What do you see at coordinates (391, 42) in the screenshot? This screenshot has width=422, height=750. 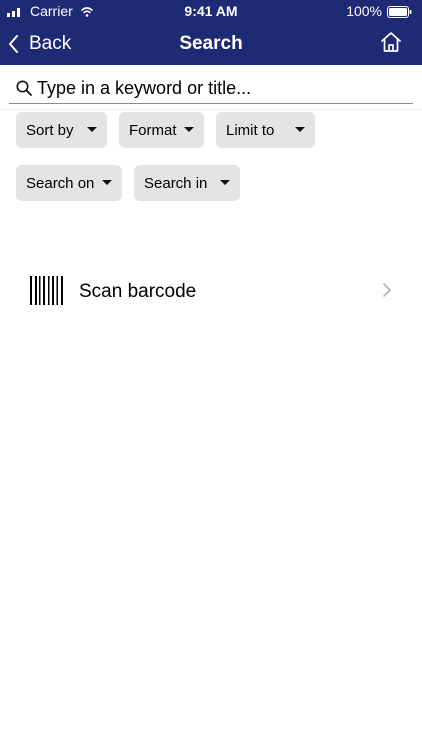 I see `home-icon` at bounding box center [391, 42].